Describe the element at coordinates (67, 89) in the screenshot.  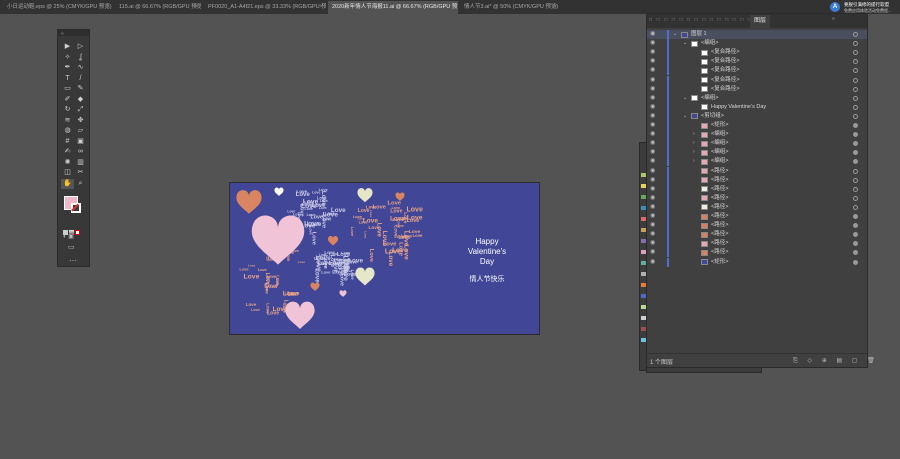
I see `rectangle-tool-icon: ▭` at that location.